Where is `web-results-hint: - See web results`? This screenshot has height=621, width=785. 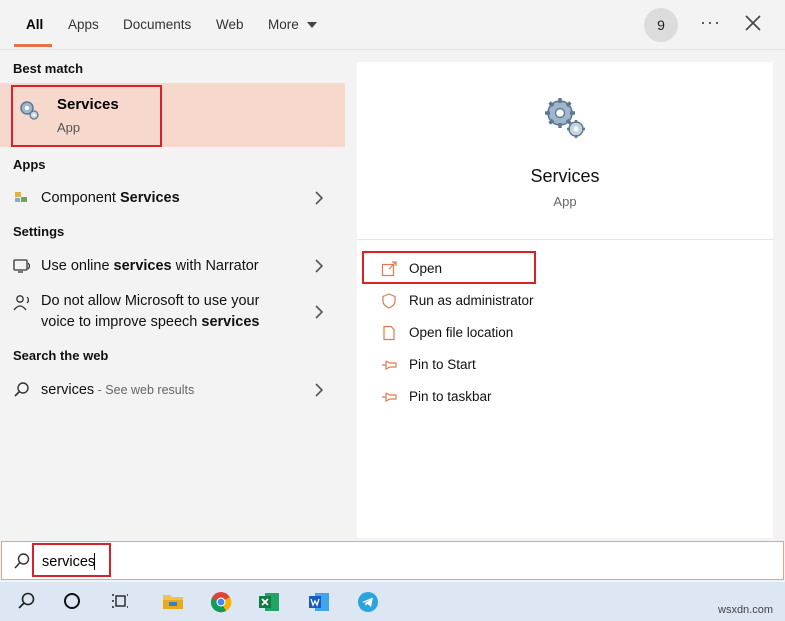 web-results-hint: - See web results is located at coordinates (144, 390).